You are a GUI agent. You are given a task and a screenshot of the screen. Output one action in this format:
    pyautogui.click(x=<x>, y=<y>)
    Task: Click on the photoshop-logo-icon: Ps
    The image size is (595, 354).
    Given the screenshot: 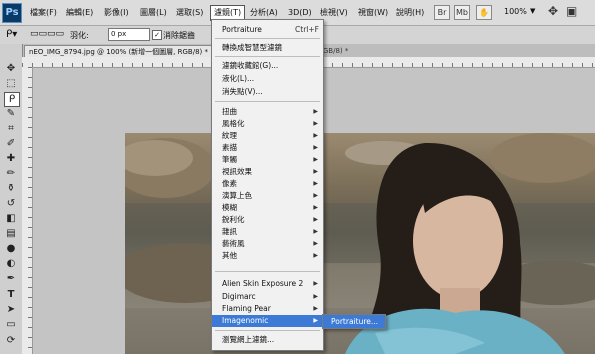 What is the action you would take?
    pyautogui.click(x=12, y=13)
    